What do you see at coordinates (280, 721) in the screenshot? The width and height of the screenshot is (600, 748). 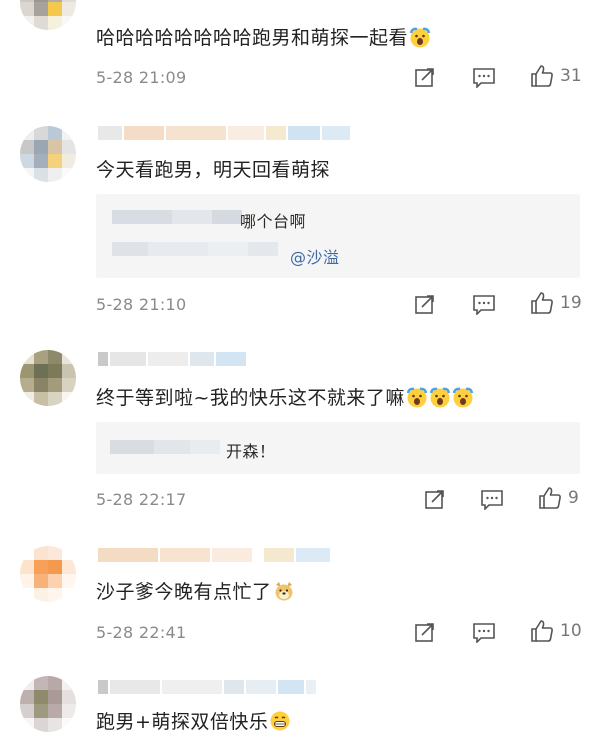 I see `grin-face-icon` at bounding box center [280, 721].